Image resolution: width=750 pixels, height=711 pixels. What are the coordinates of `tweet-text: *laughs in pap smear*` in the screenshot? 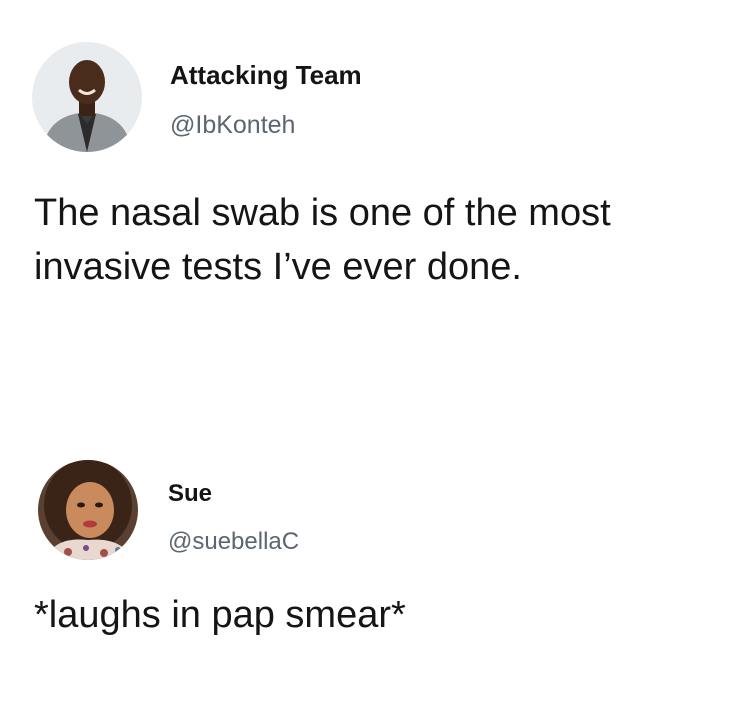 It's located at (220, 615).